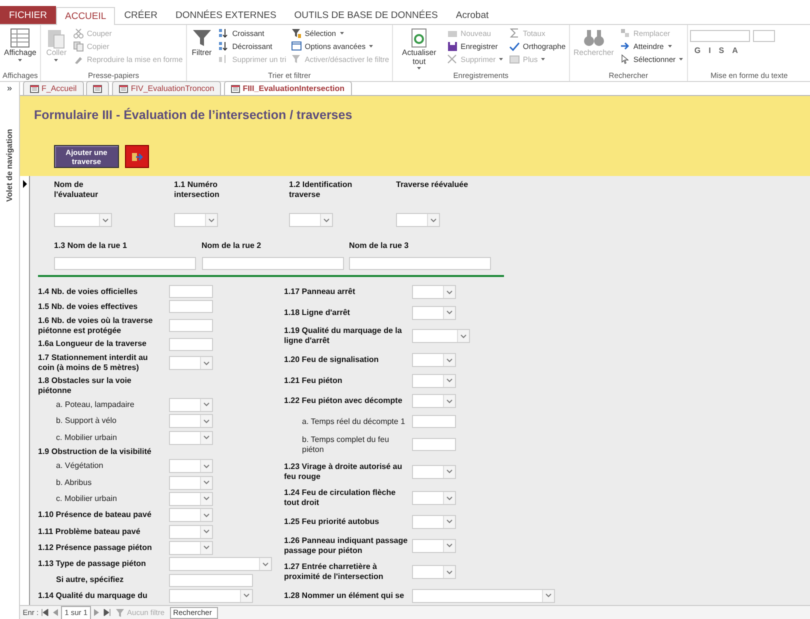  Describe the element at coordinates (625, 46) in the screenshot. I see `arrow-right-icon` at that location.